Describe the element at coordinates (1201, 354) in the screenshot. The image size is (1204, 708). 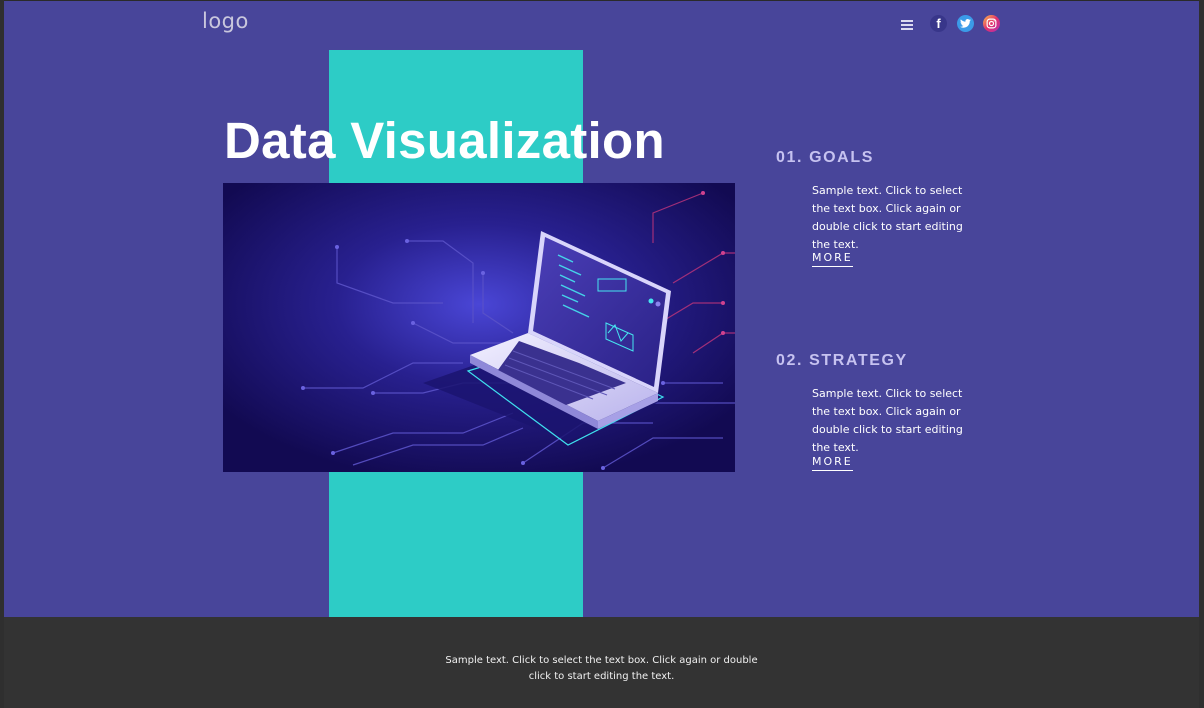
I see `window-right-edge` at that location.